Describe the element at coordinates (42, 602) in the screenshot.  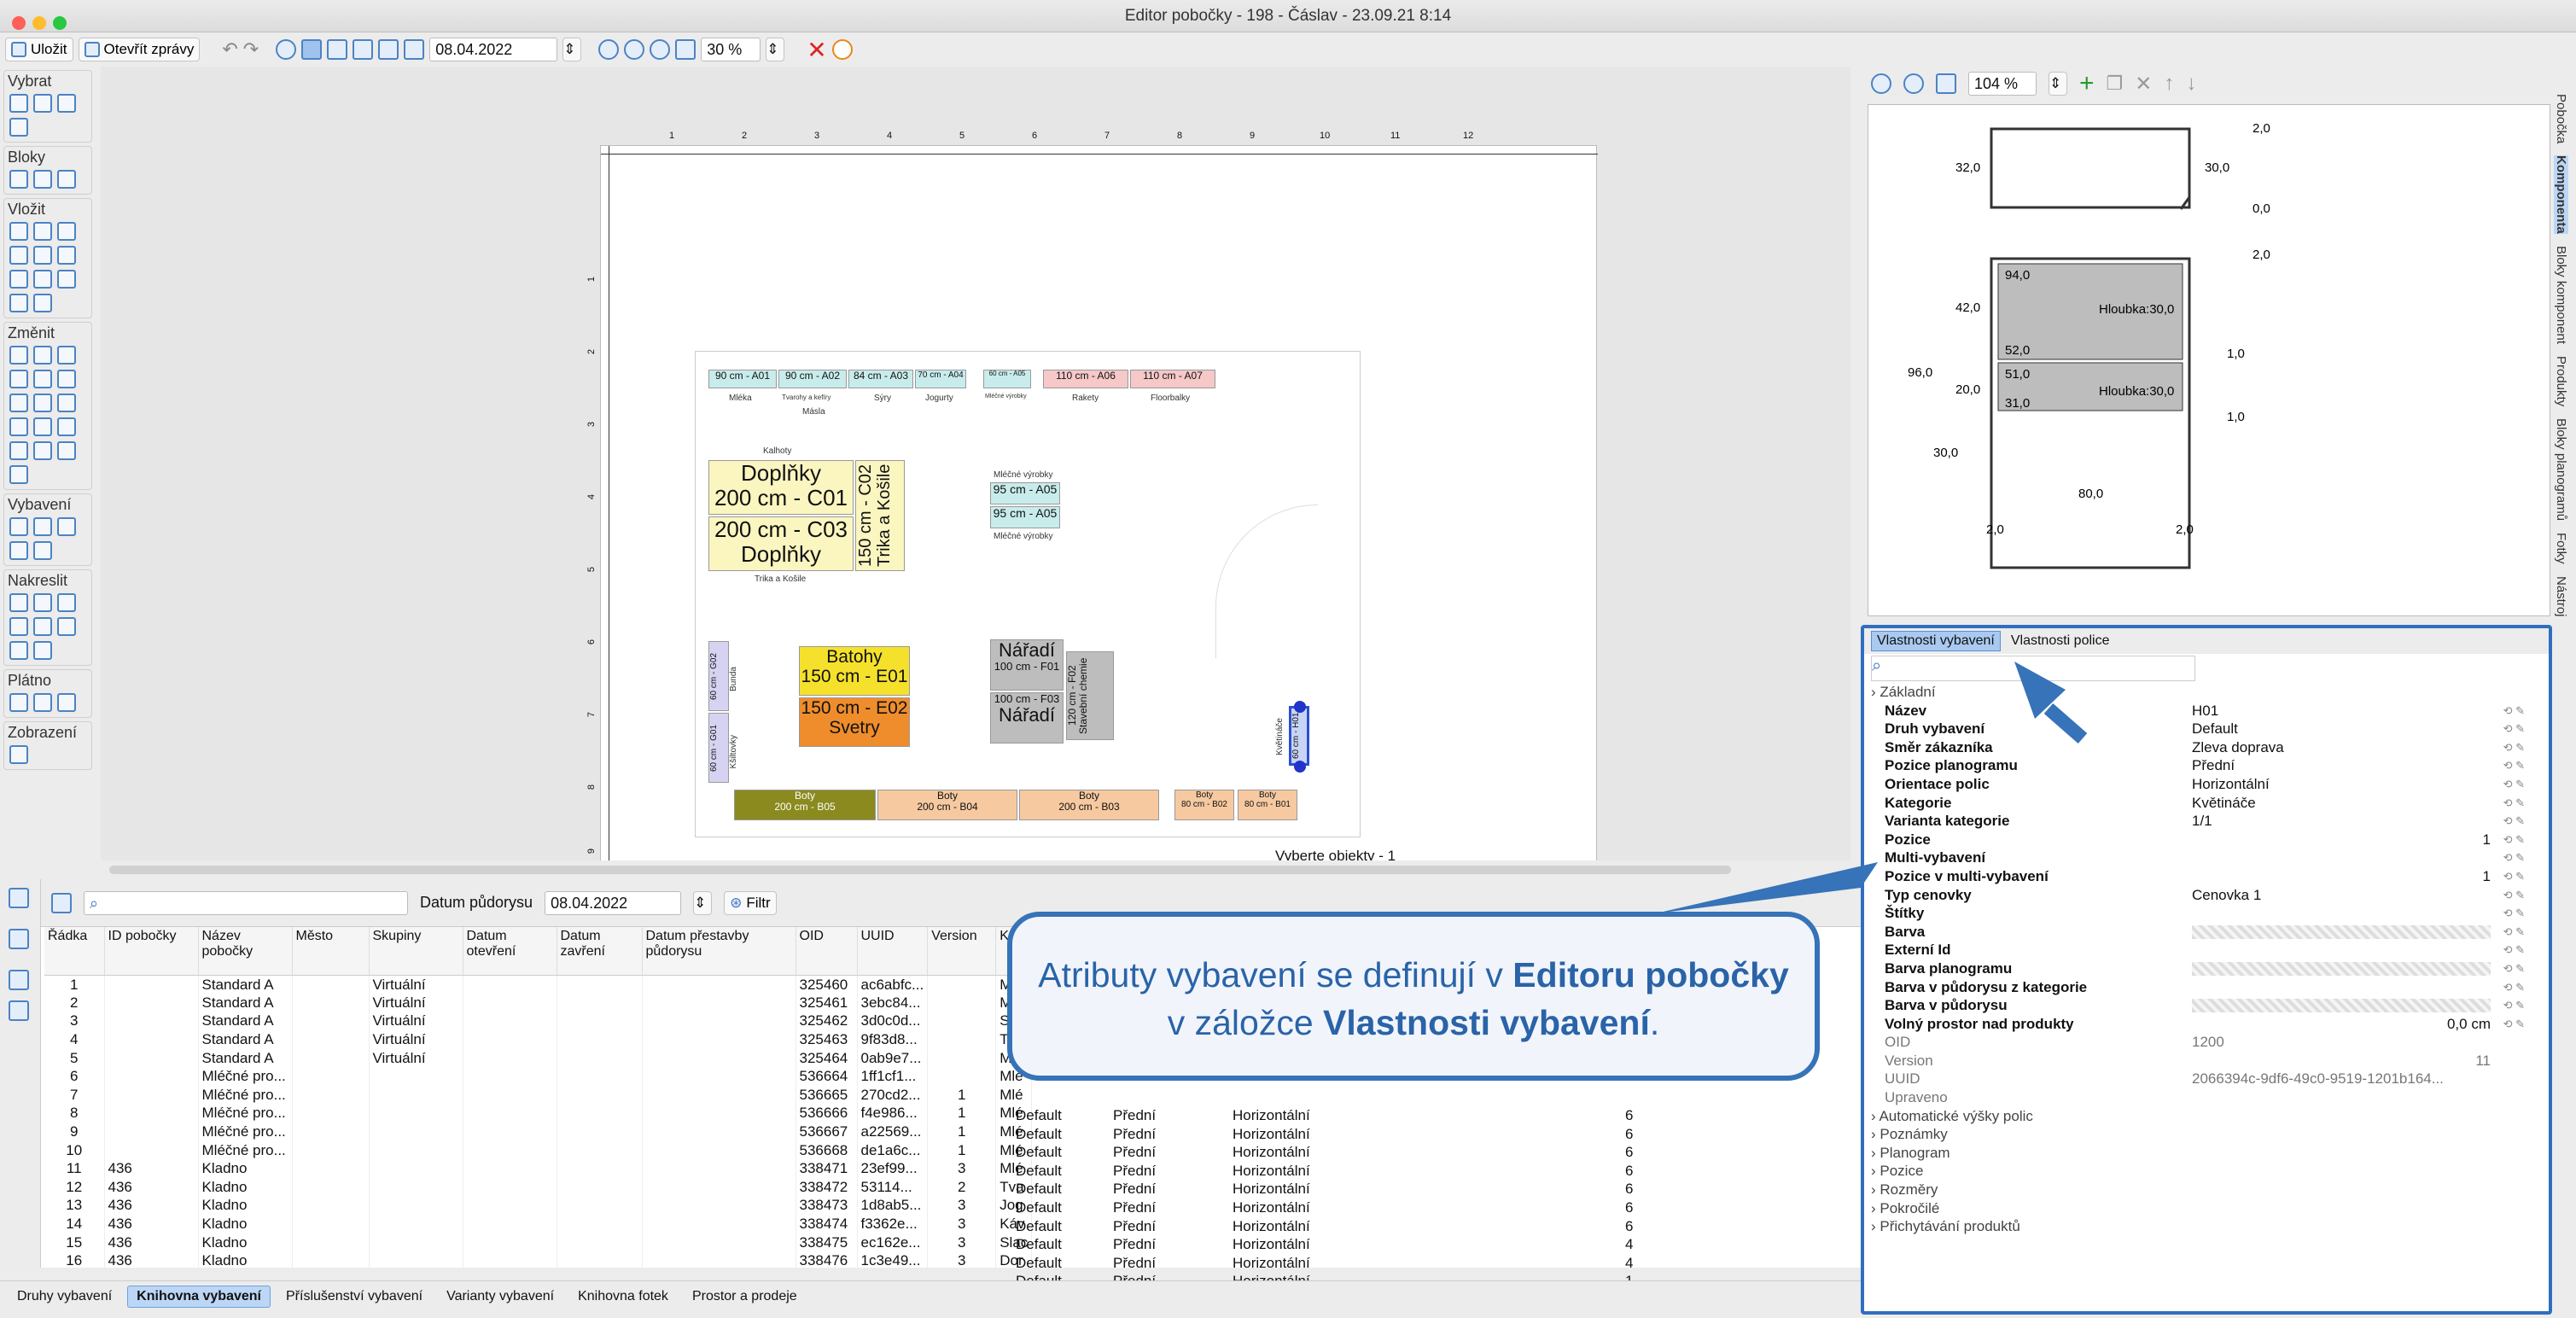
I see `draw-polyline-icon` at that location.